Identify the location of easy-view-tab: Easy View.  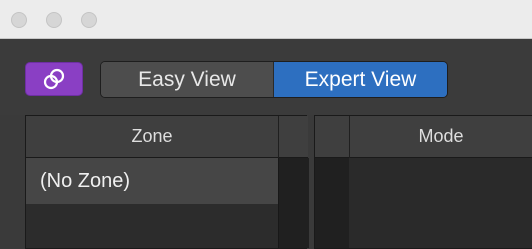
(187, 79).